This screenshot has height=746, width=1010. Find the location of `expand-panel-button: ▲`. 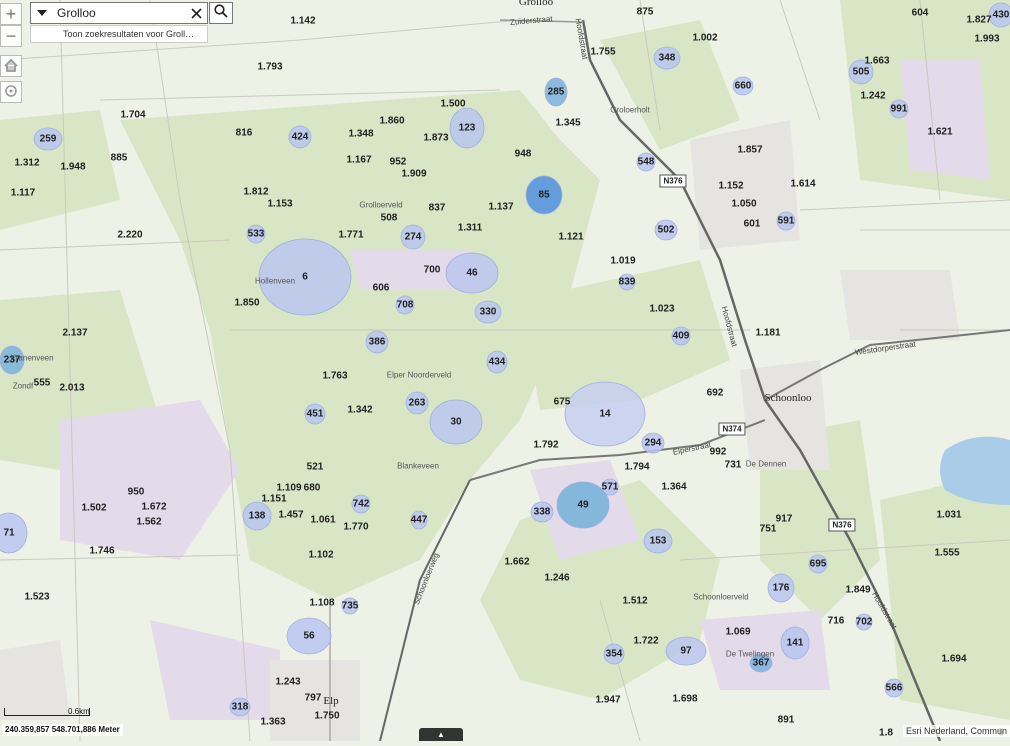

expand-panel-button: ▲ is located at coordinates (441, 734).